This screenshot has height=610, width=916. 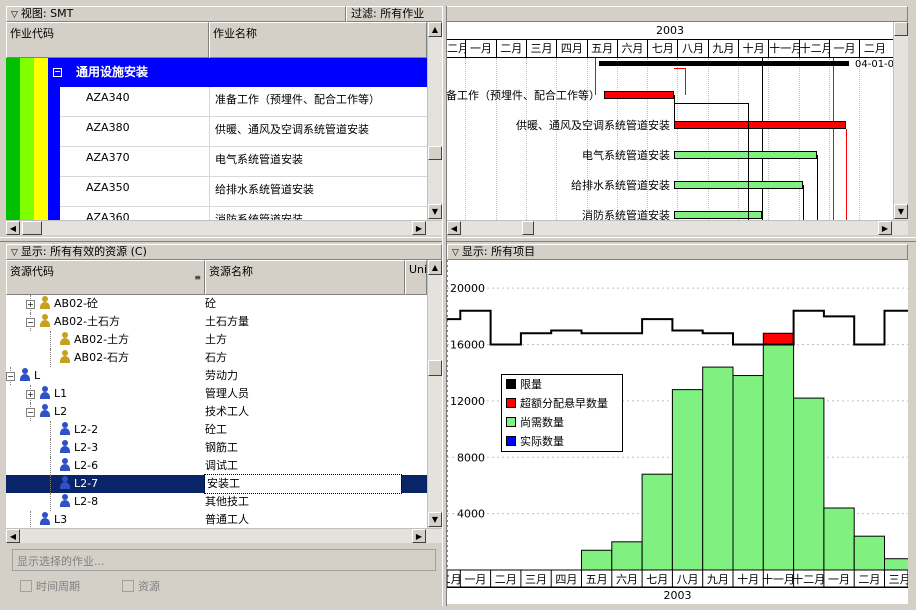 I want to click on col-resource-name: 资源名称, so click(x=305, y=277).